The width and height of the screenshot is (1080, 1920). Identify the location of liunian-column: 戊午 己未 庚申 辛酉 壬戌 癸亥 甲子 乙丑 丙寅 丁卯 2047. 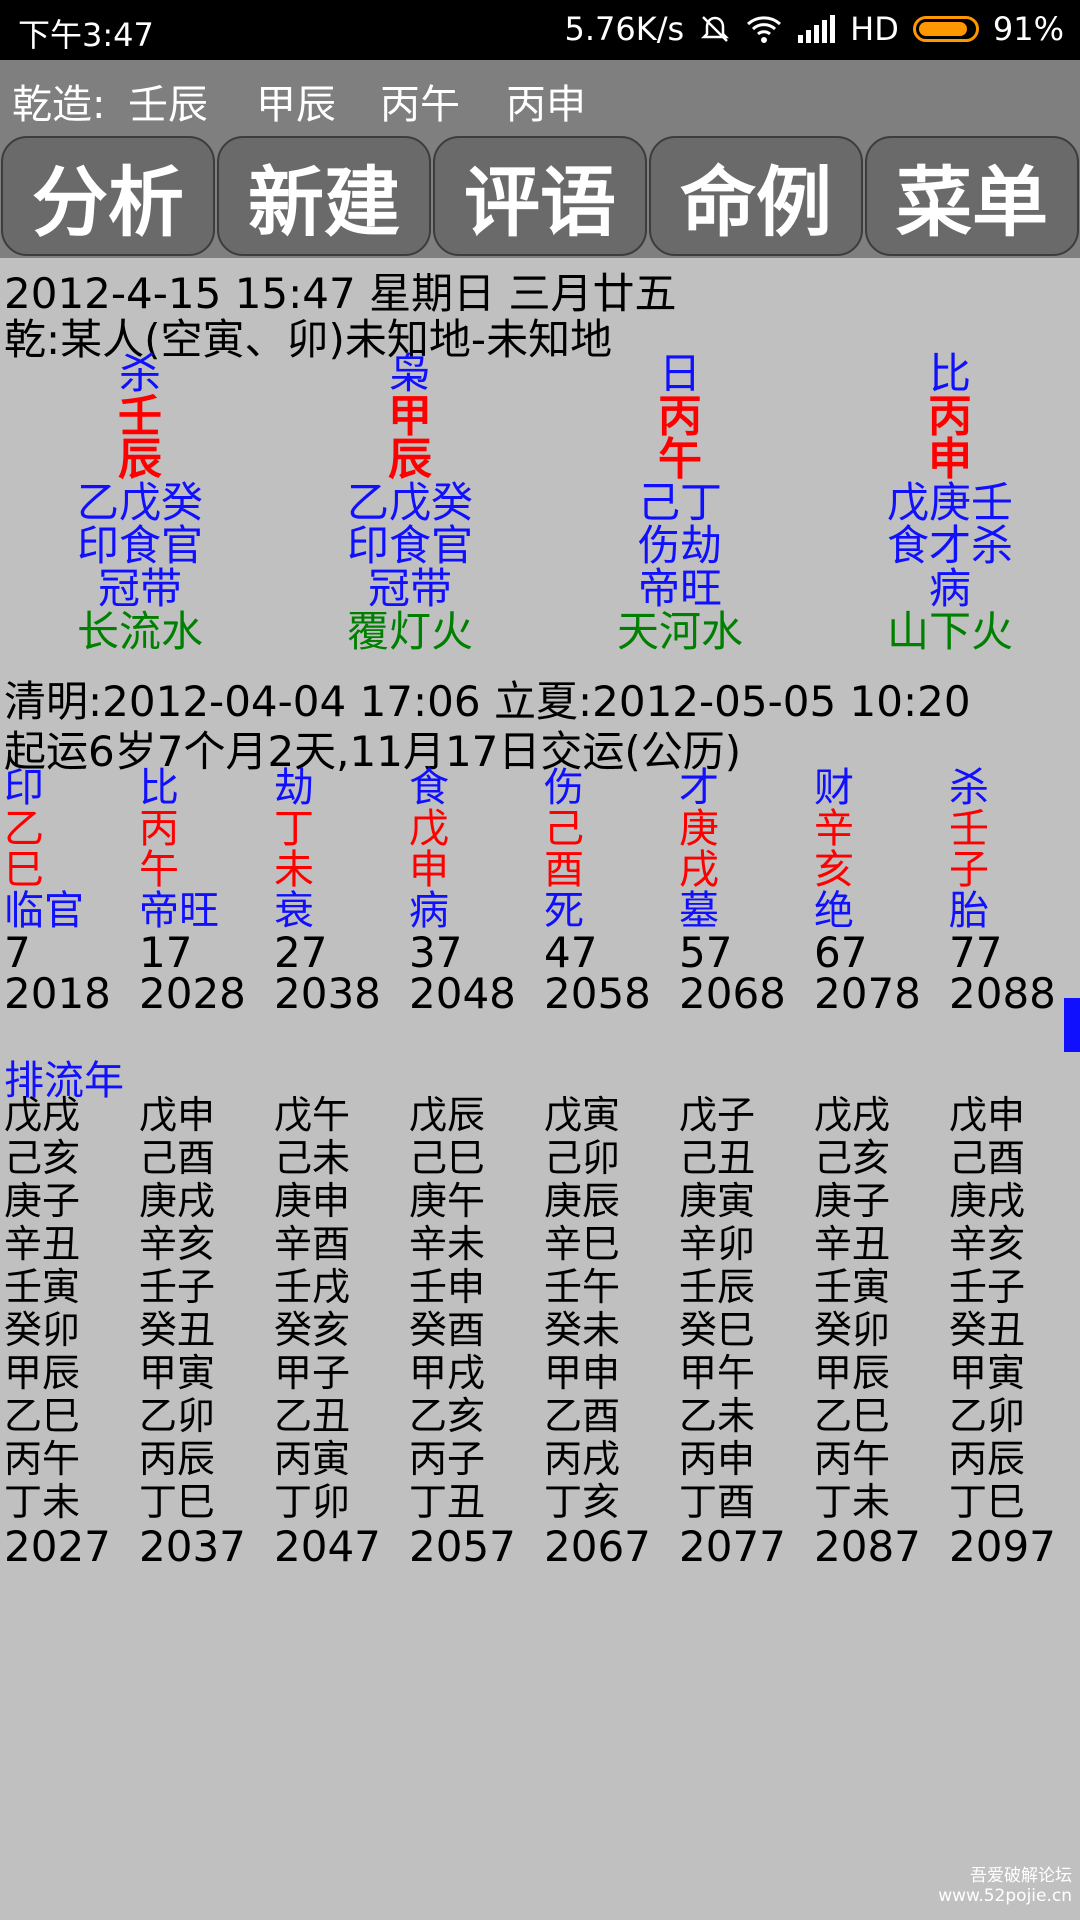
(339, 1332).